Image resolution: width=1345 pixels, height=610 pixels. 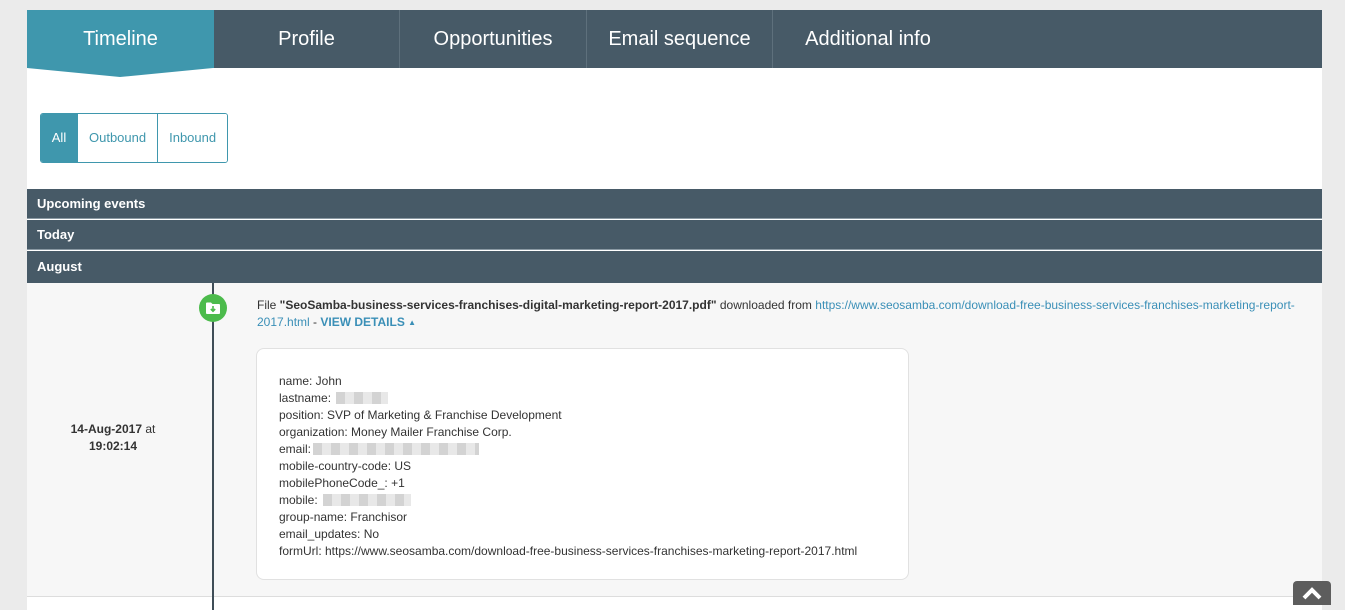 I want to click on download-folder-icon, so click(x=213, y=308).